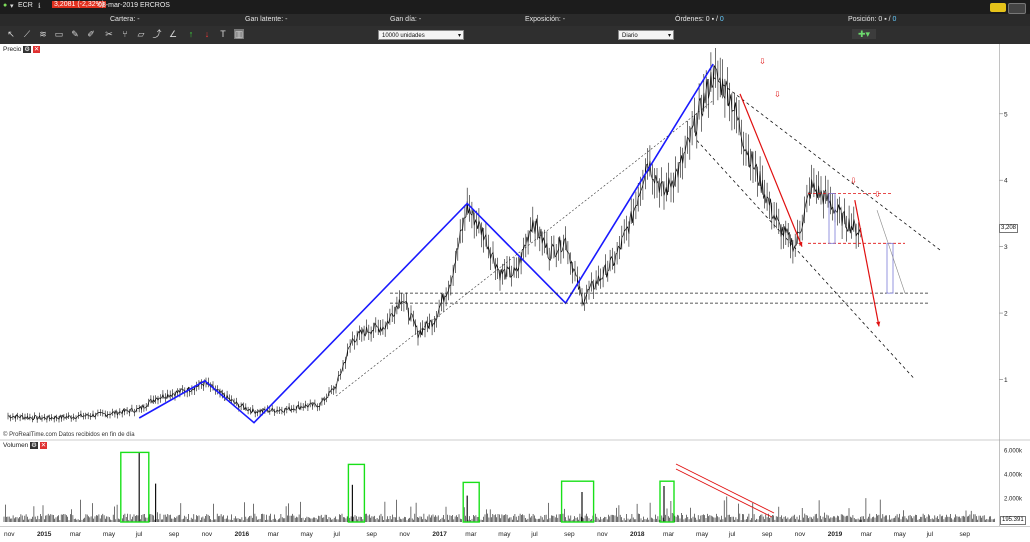  Describe the element at coordinates (637, 534) in the screenshot. I see `time-tick-label: 2018` at that location.